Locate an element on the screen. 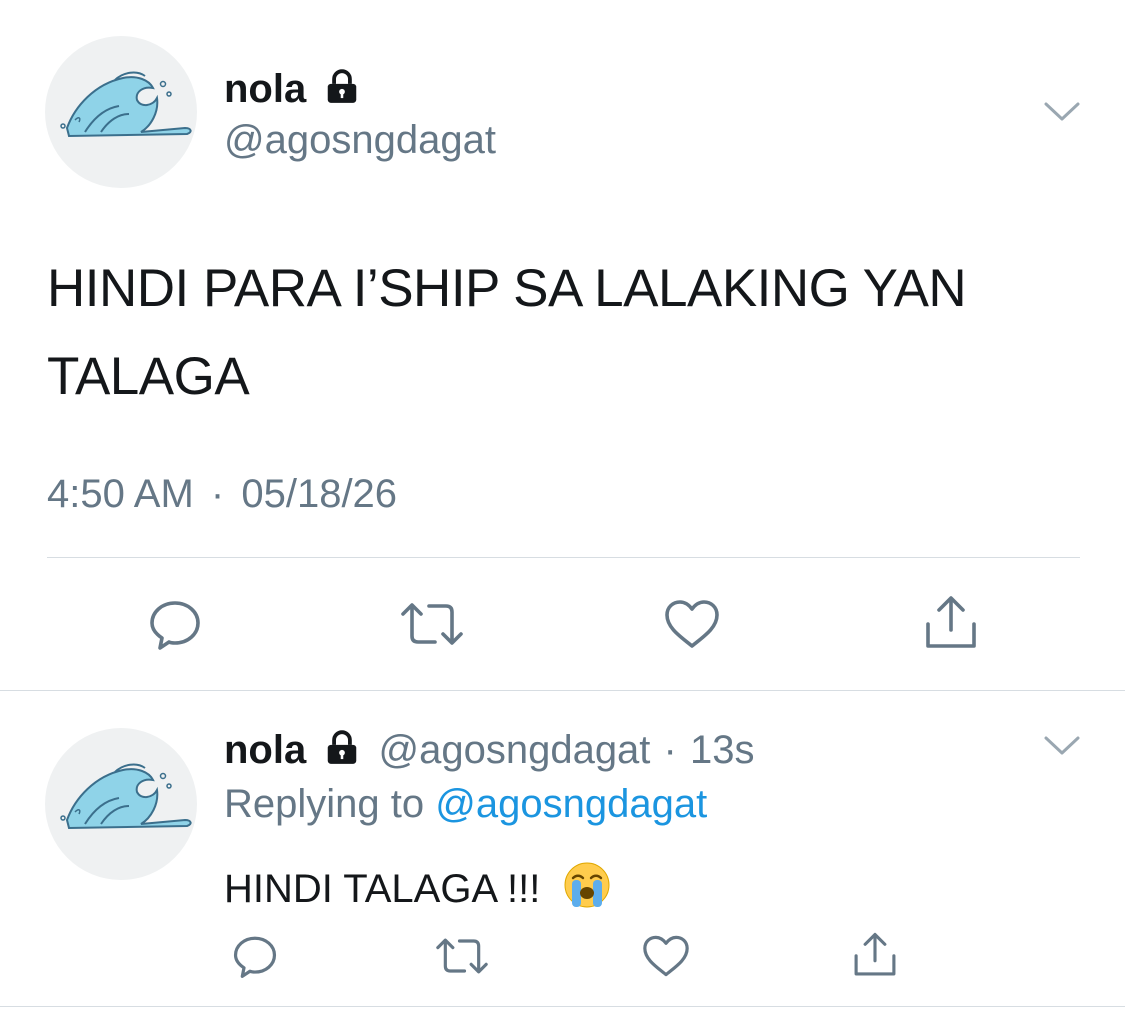 This screenshot has height=1010, width=1125. tweet-time: 4:50 AM is located at coordinates (120, 494).